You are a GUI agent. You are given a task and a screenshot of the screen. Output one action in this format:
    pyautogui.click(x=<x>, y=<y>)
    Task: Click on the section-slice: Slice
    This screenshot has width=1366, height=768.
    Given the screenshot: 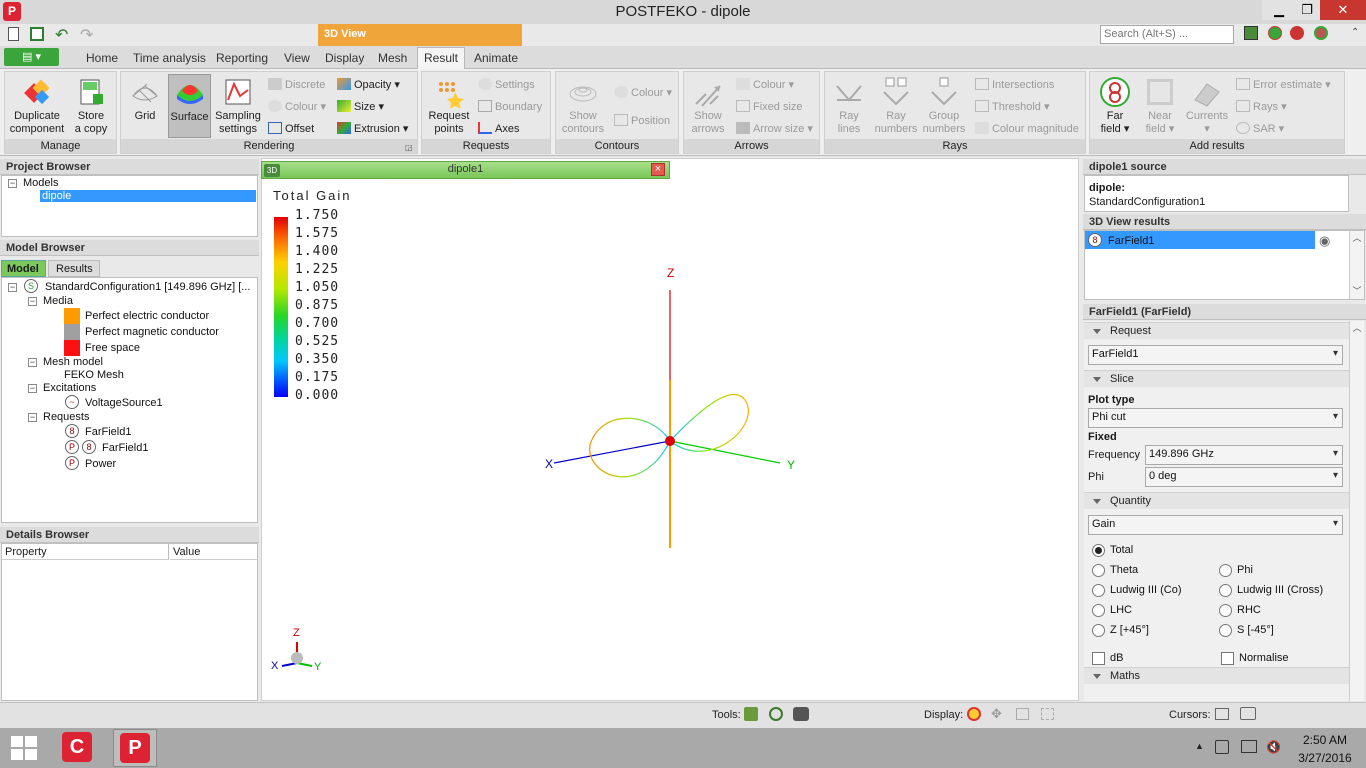 What is the action you would take?
    pyautogui.click(x=1216, y=378)
    